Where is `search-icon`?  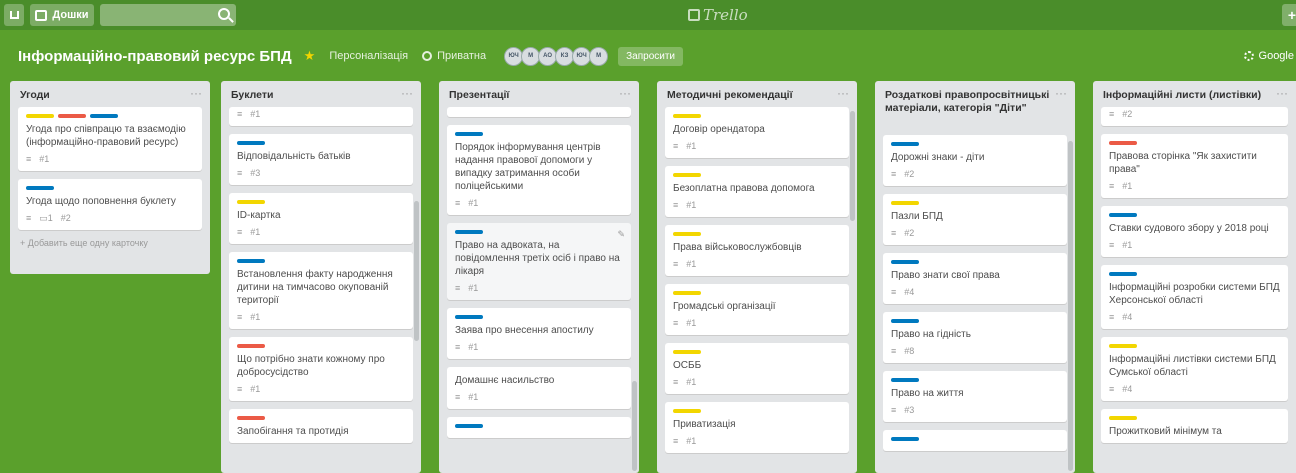 search-icon is located at coordinates (224, 14).